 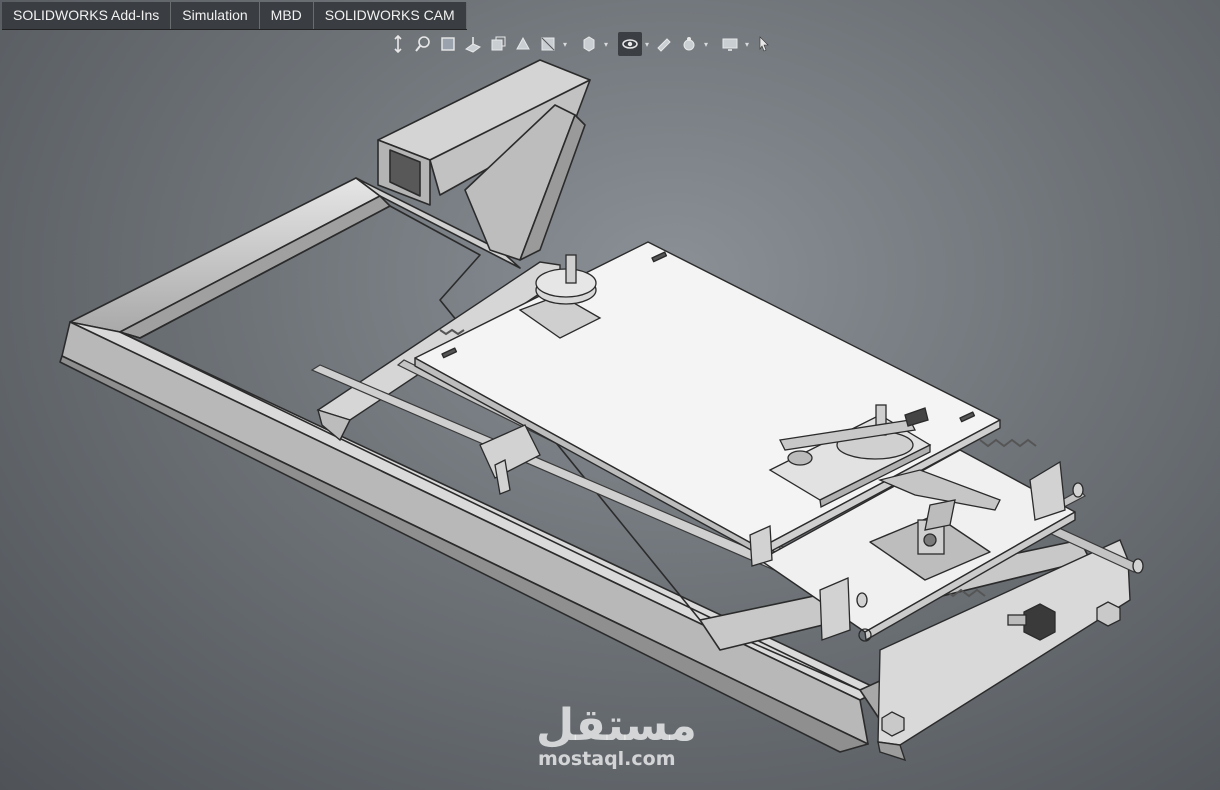 I want to click on appearance-dropdown: ▾, so click(x=647, y=44).